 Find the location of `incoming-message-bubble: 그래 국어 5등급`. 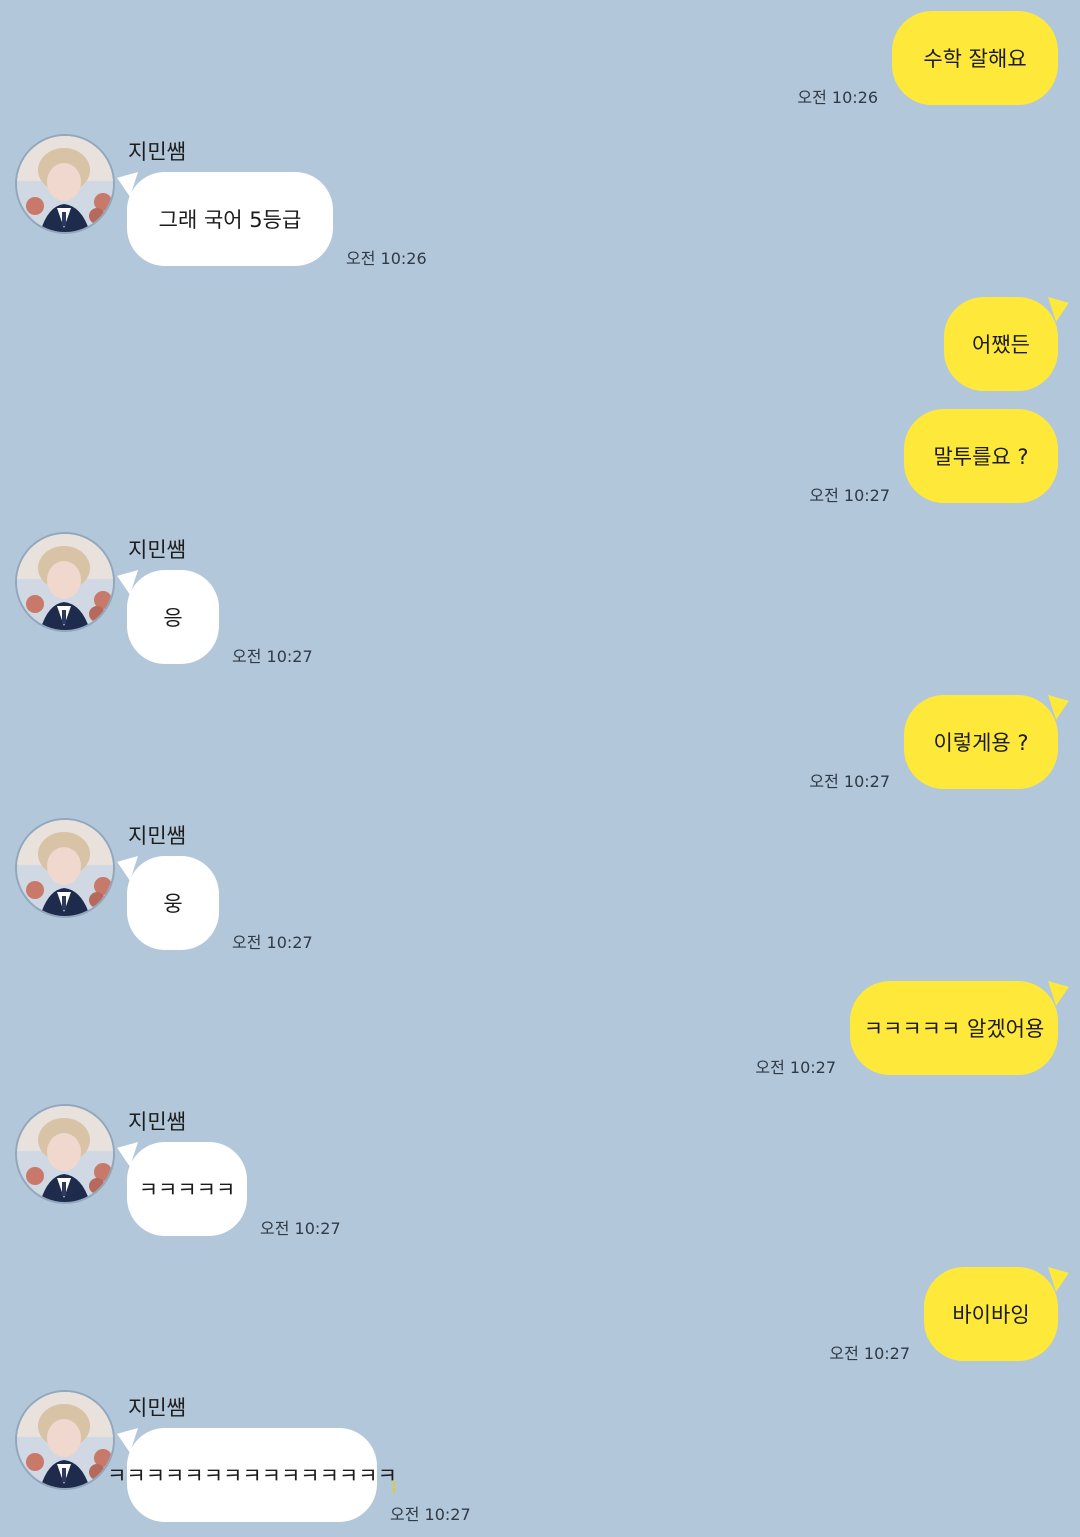

incoming-message-bubble: 그래 국어 5등급 is located at coordinates (230, 219).